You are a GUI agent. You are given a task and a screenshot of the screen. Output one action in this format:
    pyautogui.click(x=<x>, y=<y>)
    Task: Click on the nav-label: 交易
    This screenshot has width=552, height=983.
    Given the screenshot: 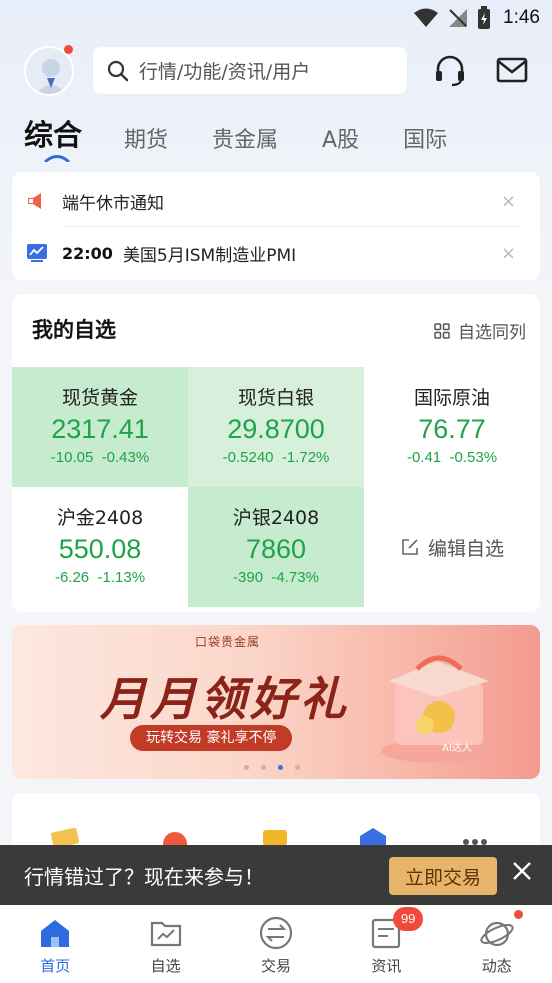 What is the action you would take?
    pyautogui.click(x=275, y=966)
    